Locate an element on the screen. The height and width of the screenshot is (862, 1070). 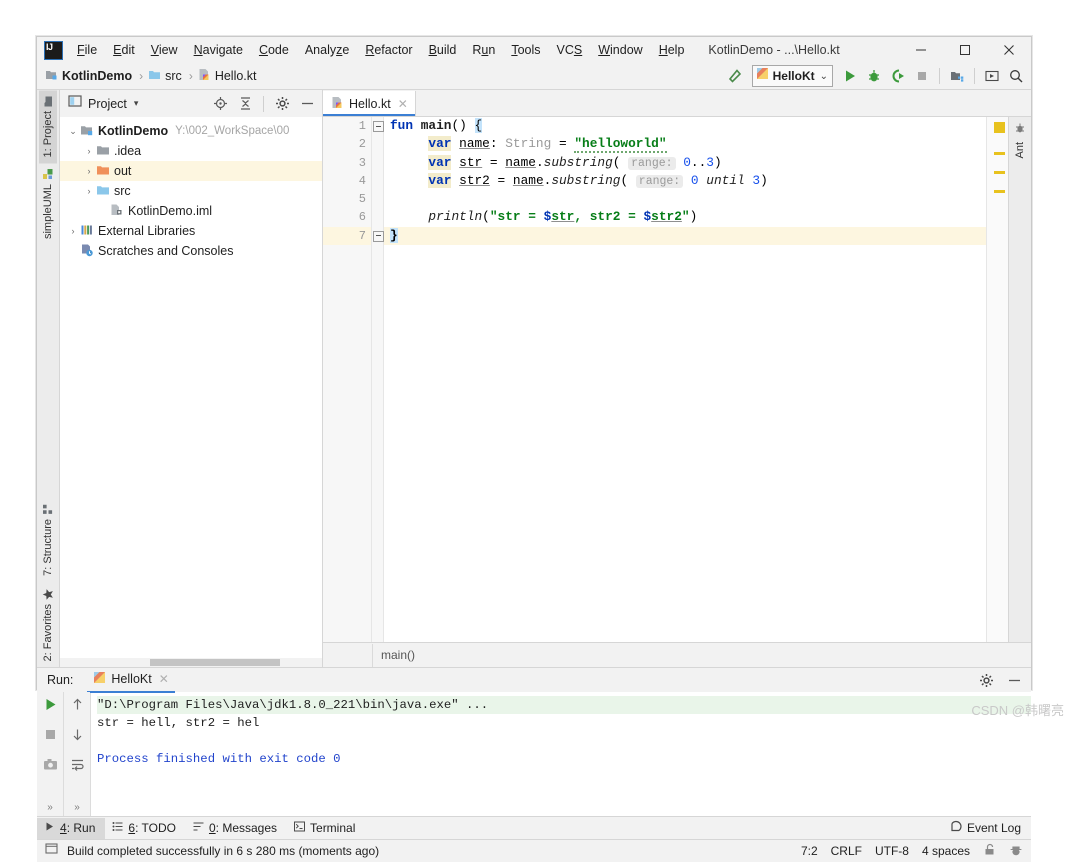
line-number-1: 1 is located at coordinates (362, 126).